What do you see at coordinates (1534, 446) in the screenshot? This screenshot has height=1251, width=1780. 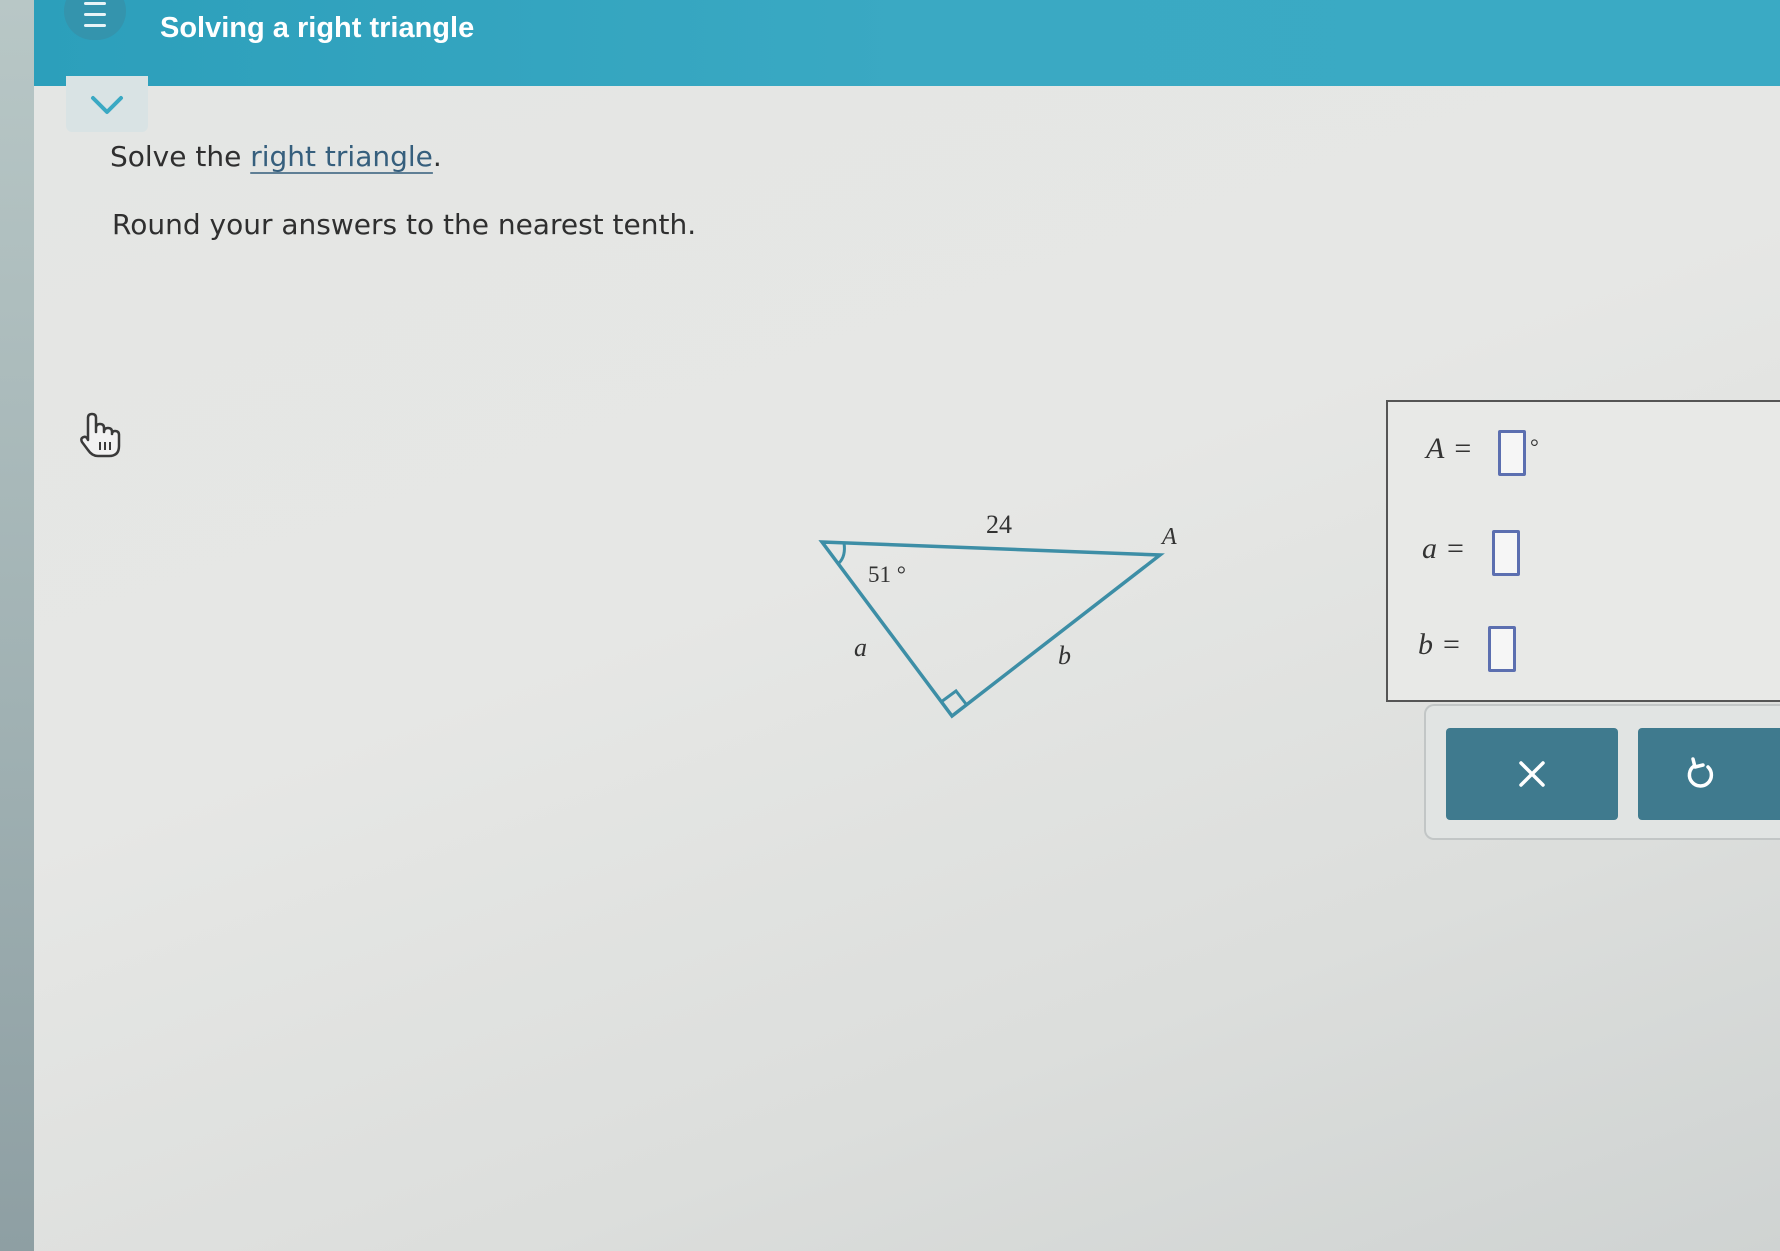 I see `degree-unit: °` at bounding box center [1534, 446].